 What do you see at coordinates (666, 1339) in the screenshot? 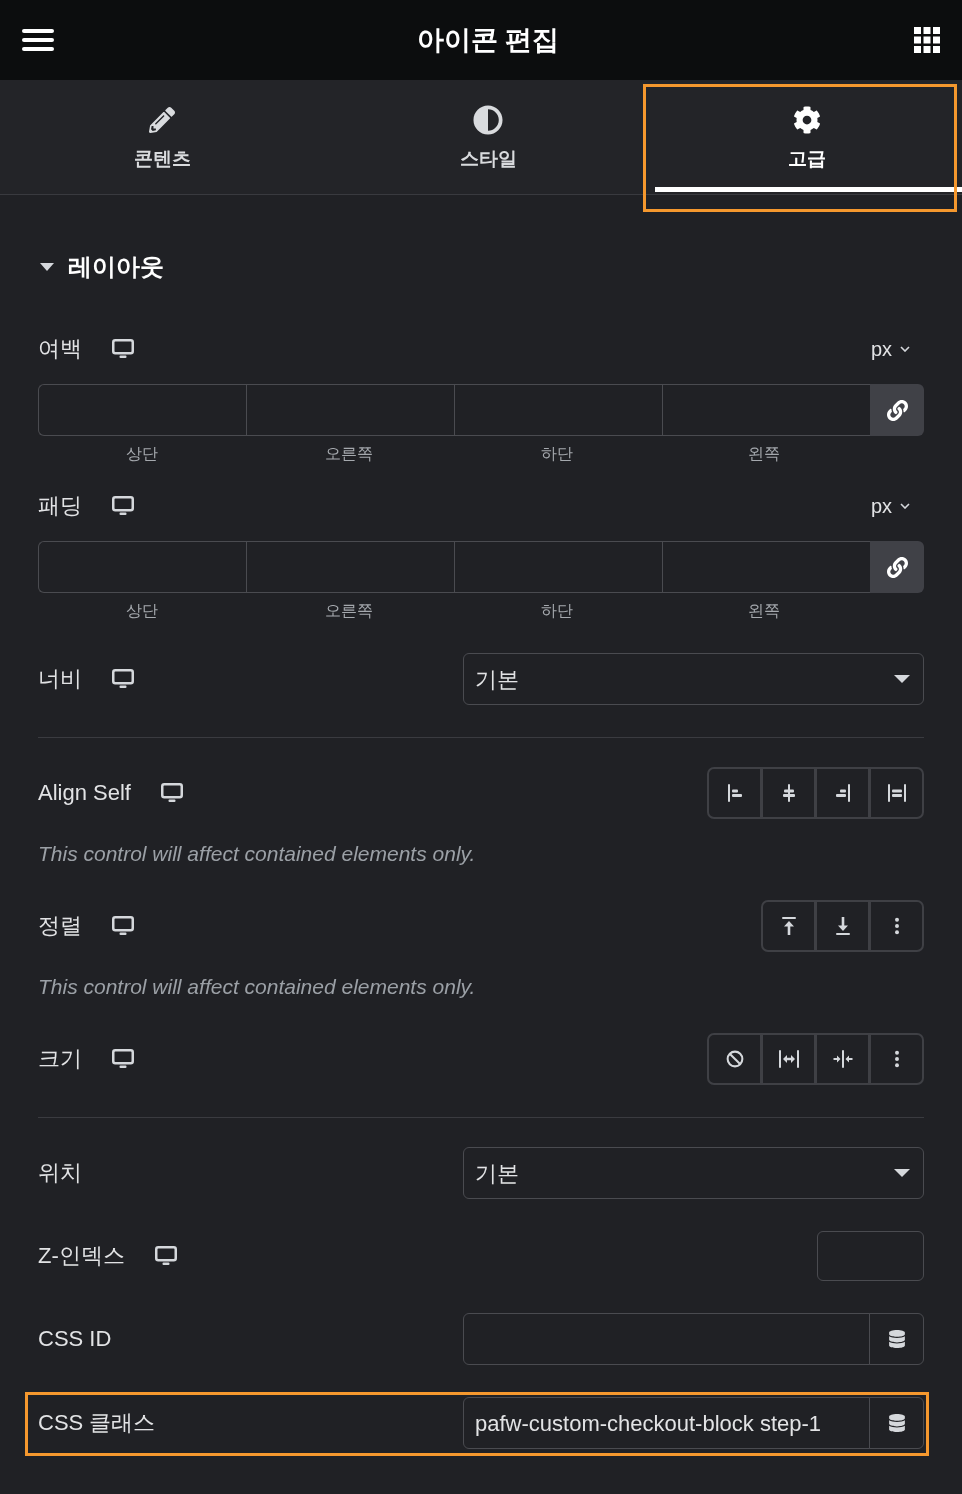
I see `text-field` at bounding box center [666, 1339].